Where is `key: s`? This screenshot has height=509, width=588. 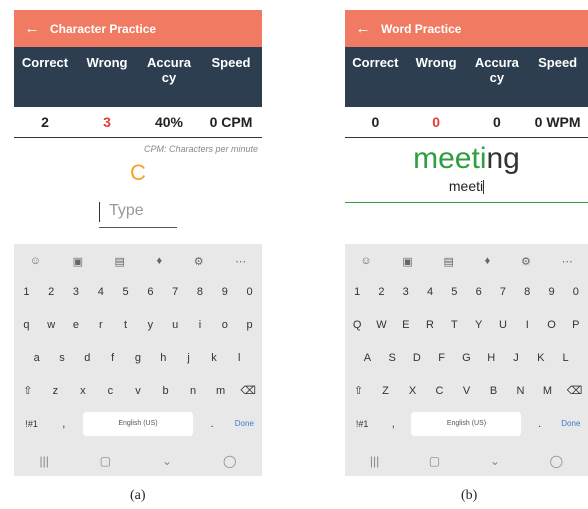
key: s is located at coordinates (62, 358).